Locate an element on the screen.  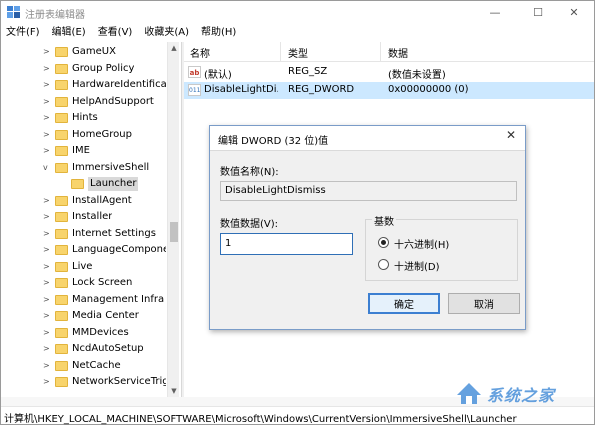
tree-item: > HardwareIdentifica is located at coordinates (83, 85).